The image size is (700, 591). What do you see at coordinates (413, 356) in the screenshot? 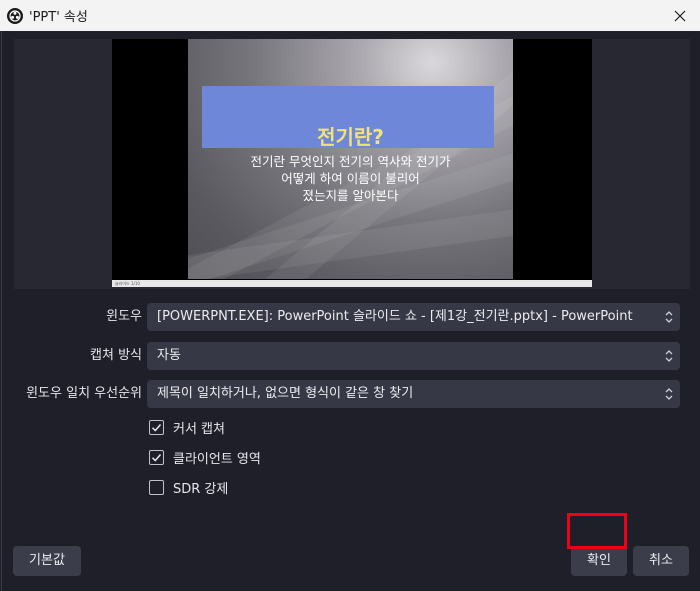
I see `capture-method-select: 자동` at bounding box center [413, 356].